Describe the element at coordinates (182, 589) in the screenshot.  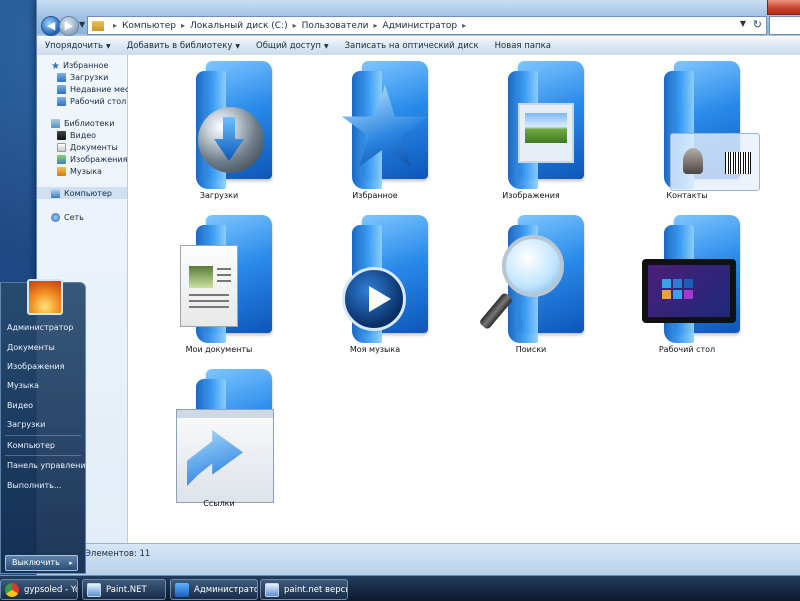
I see `explorer-icon` at that location.